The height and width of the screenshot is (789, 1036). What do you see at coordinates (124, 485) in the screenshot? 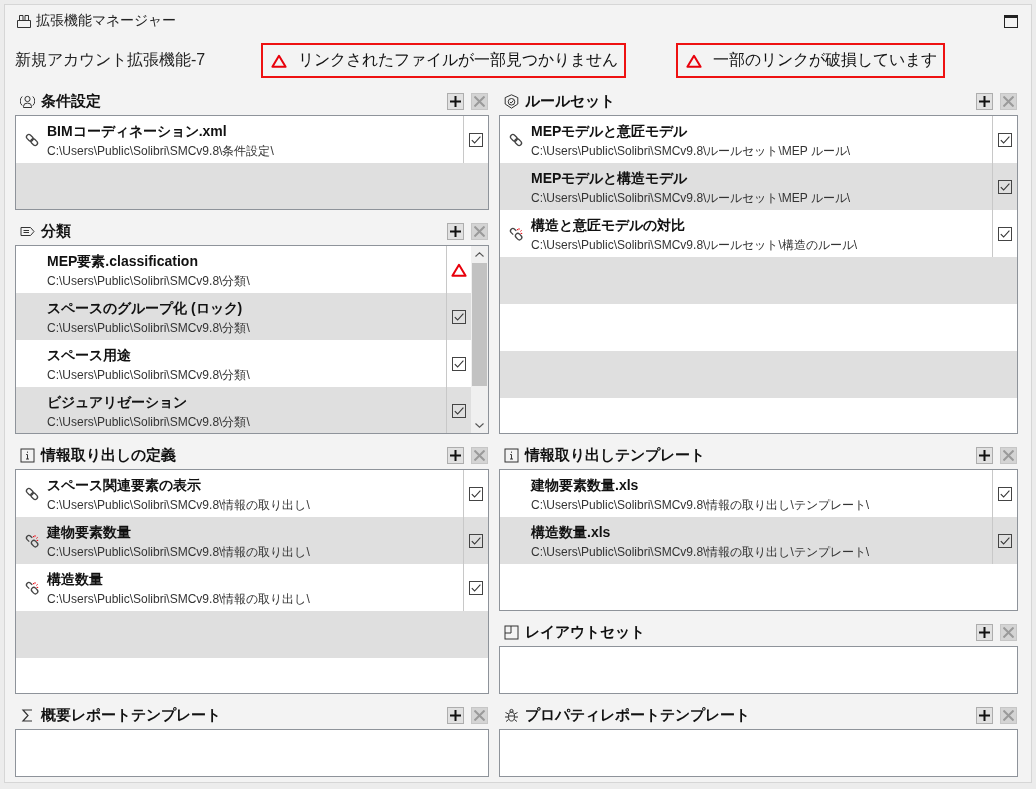
I see `file-name: スペース関連要素の表示` at bounding box center [124, 485].